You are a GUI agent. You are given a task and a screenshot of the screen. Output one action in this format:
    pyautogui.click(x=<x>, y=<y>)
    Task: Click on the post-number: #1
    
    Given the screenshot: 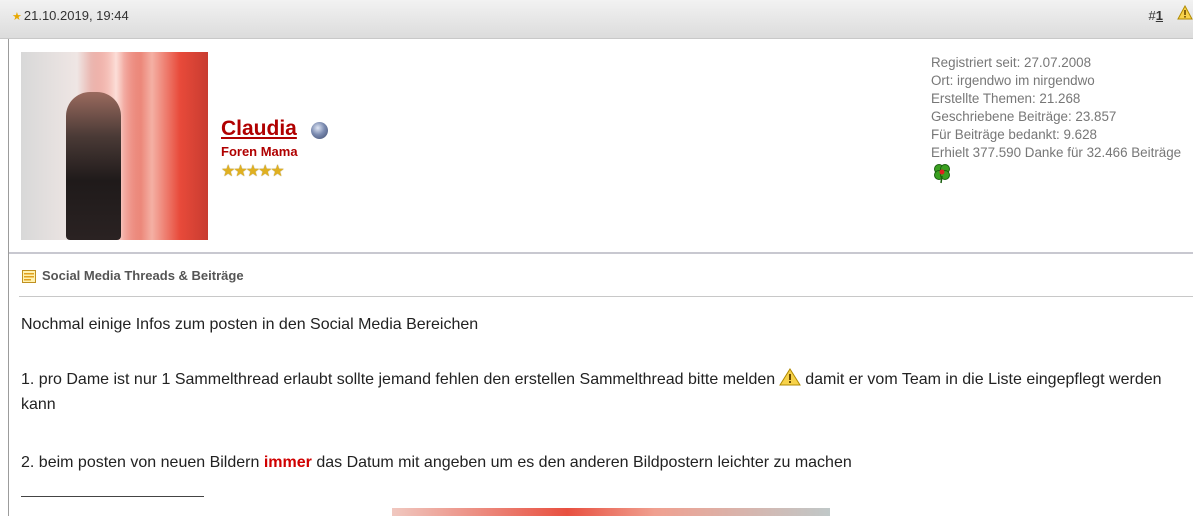 What is the action you would take?
    pyautogui.click(x=1156, y=15)
    